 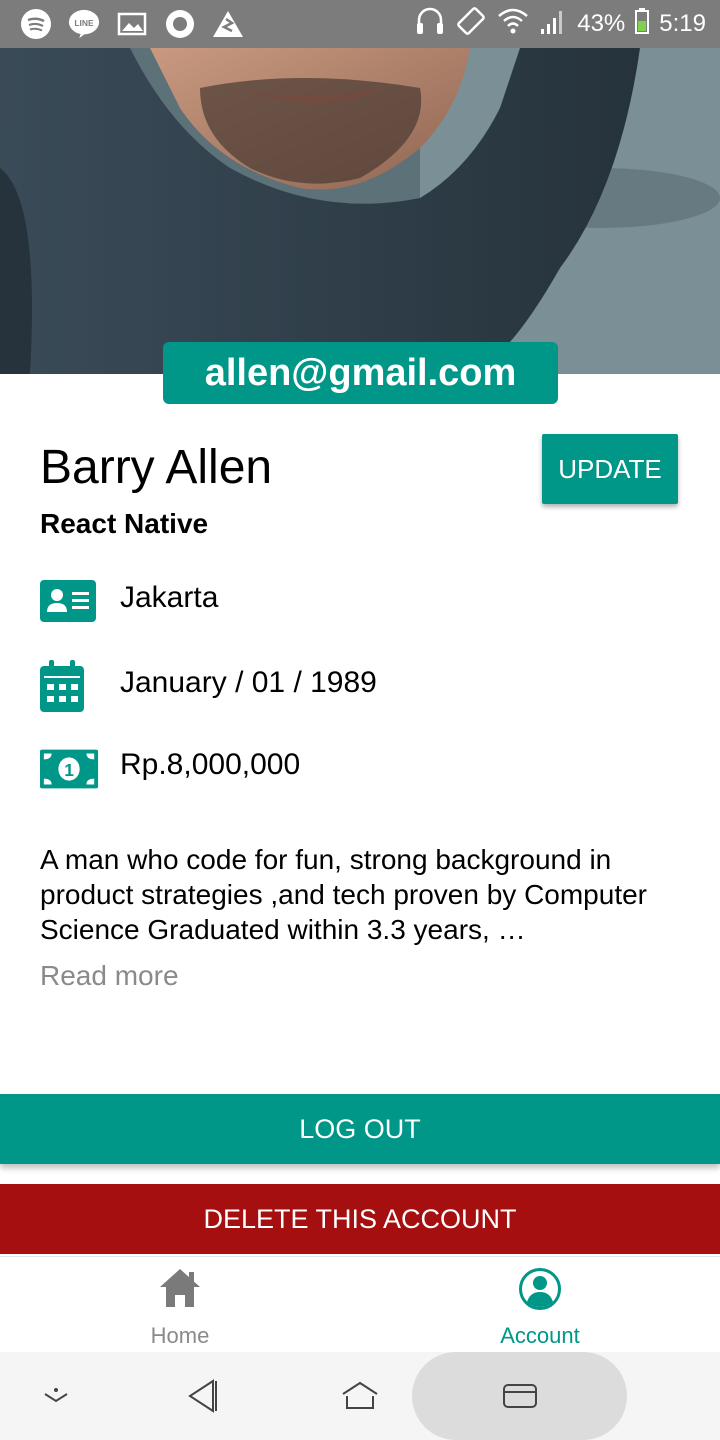 I want to click on email-badge: allen@gmail.com, so click(x=360, y=373).